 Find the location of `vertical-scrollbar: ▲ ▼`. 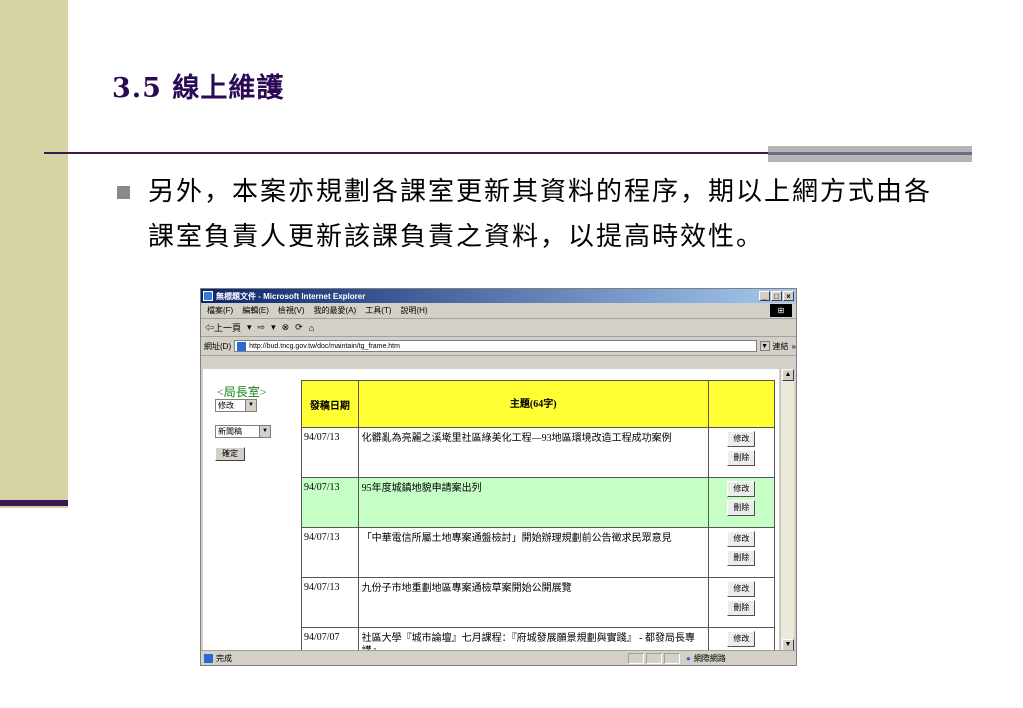

vertical-scrollbar: ▲ ▼ is located at coordinates (787, 510).